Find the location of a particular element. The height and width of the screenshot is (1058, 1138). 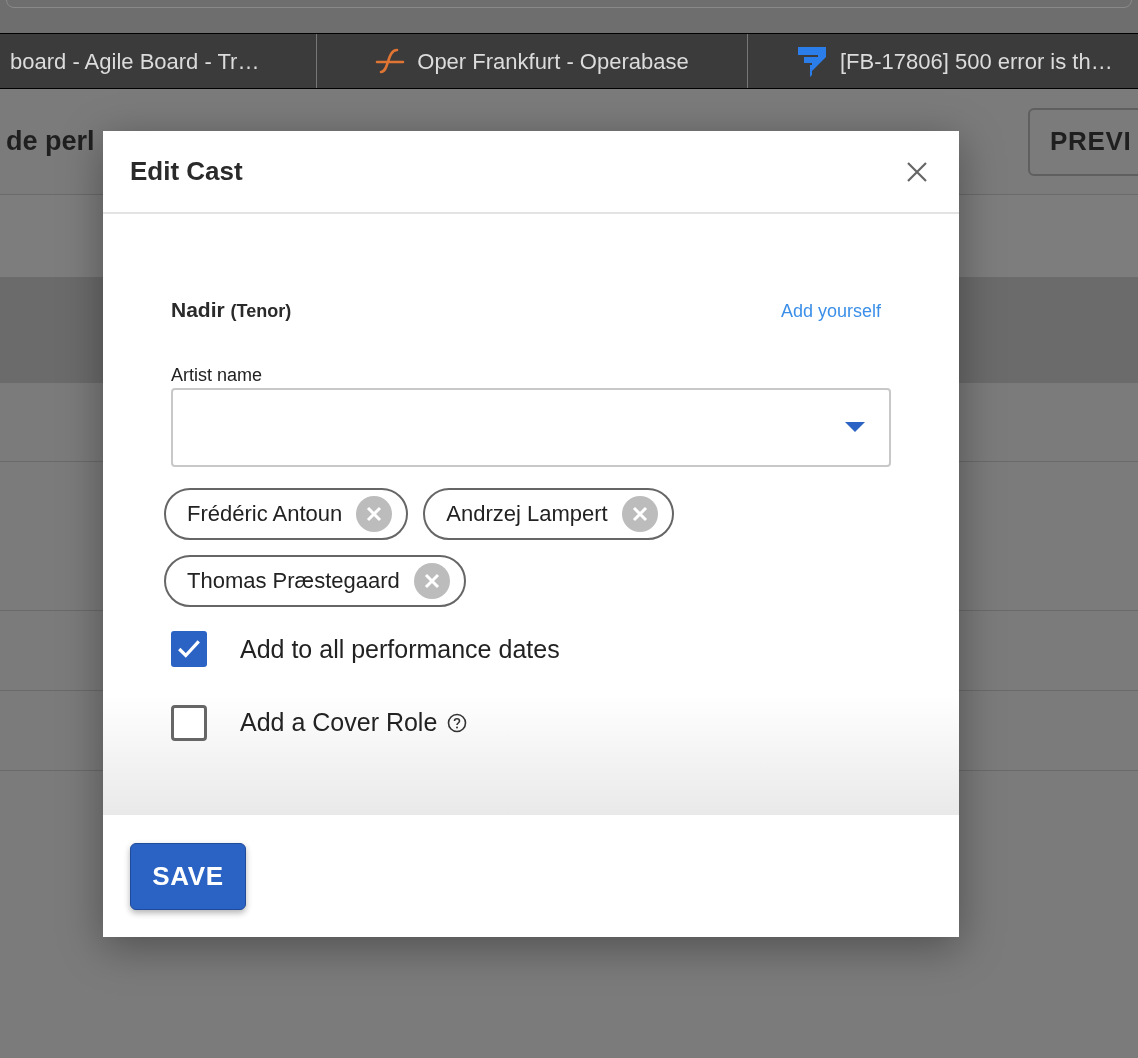

artist-name-field is located at coordinates (531, 427).